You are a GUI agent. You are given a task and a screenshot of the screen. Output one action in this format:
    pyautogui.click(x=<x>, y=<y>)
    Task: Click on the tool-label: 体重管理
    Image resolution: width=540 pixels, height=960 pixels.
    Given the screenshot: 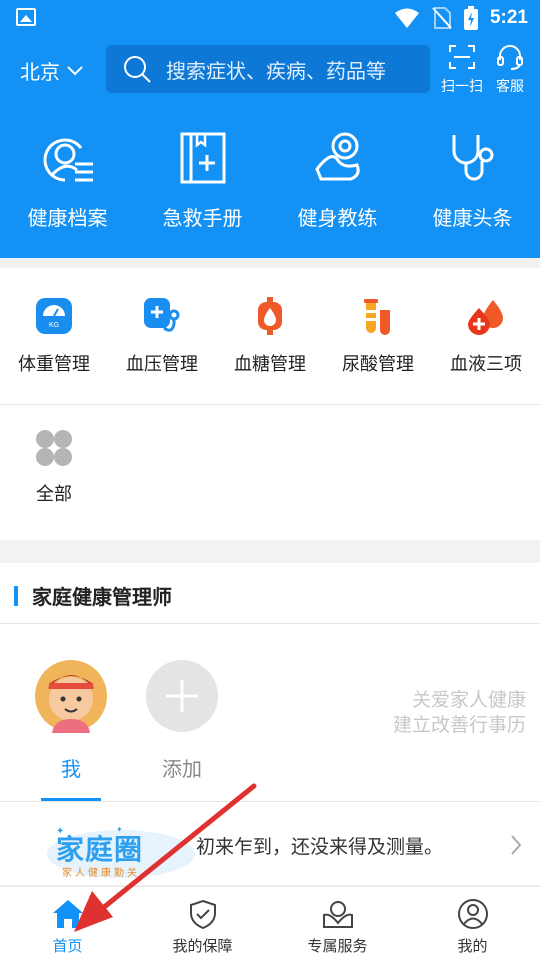 What is the action you would take?
    pyautogui.click(x=54, y=364)
    